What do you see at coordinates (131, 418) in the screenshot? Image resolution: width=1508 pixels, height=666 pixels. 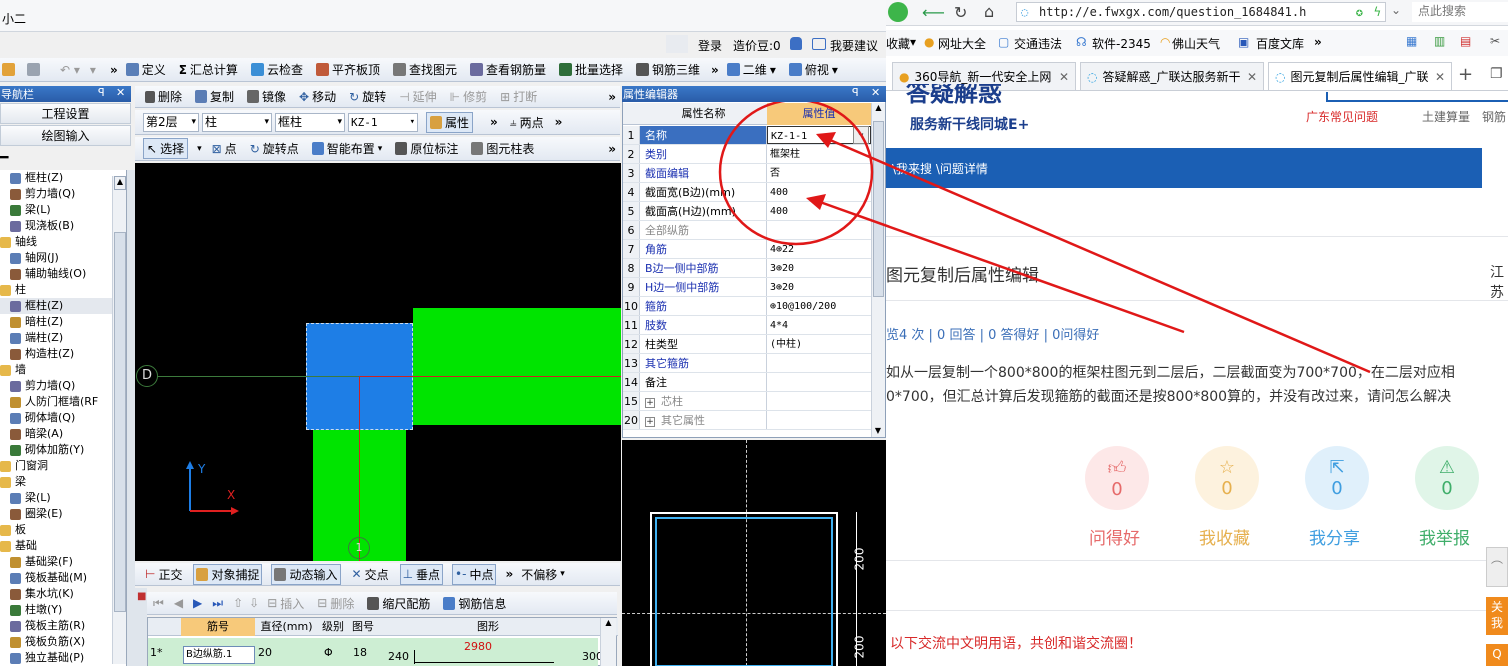 I see `splitter` at bounding box center [131, 418].